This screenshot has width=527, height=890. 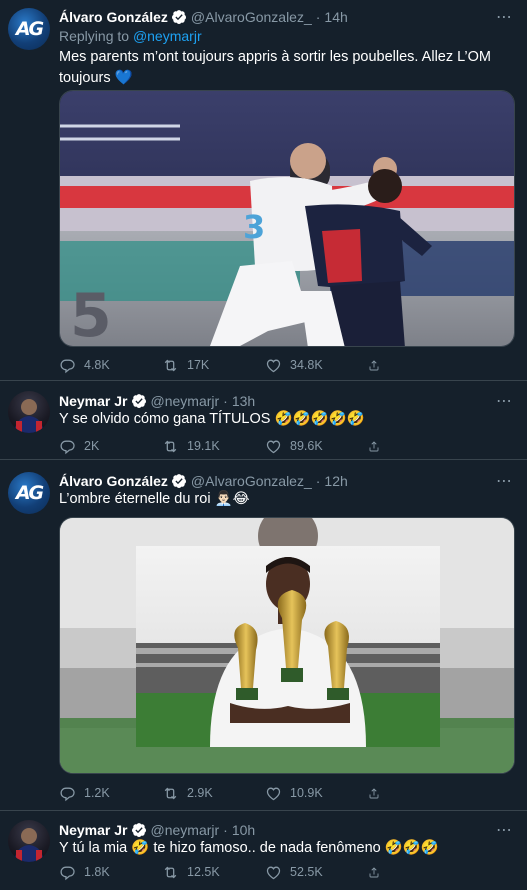 What do you see at coordinates (203, 872) in the screenshot?
I see `retweet-count: 12.5K` at bounding box center [203, 872].